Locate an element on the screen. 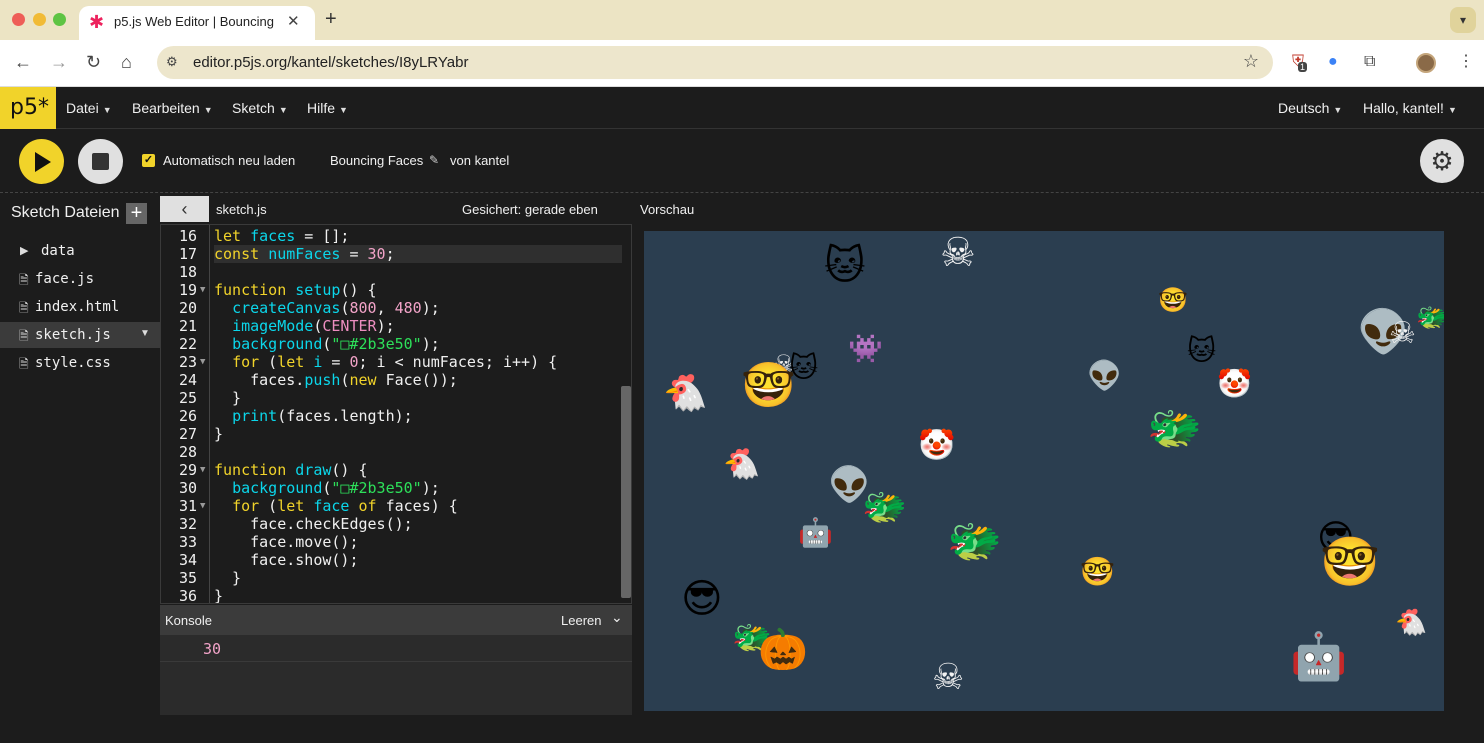 This screenshot has height=743, width=1484. code-line: 24 faces.push(new Face()); is located at coordinates (396, 380).